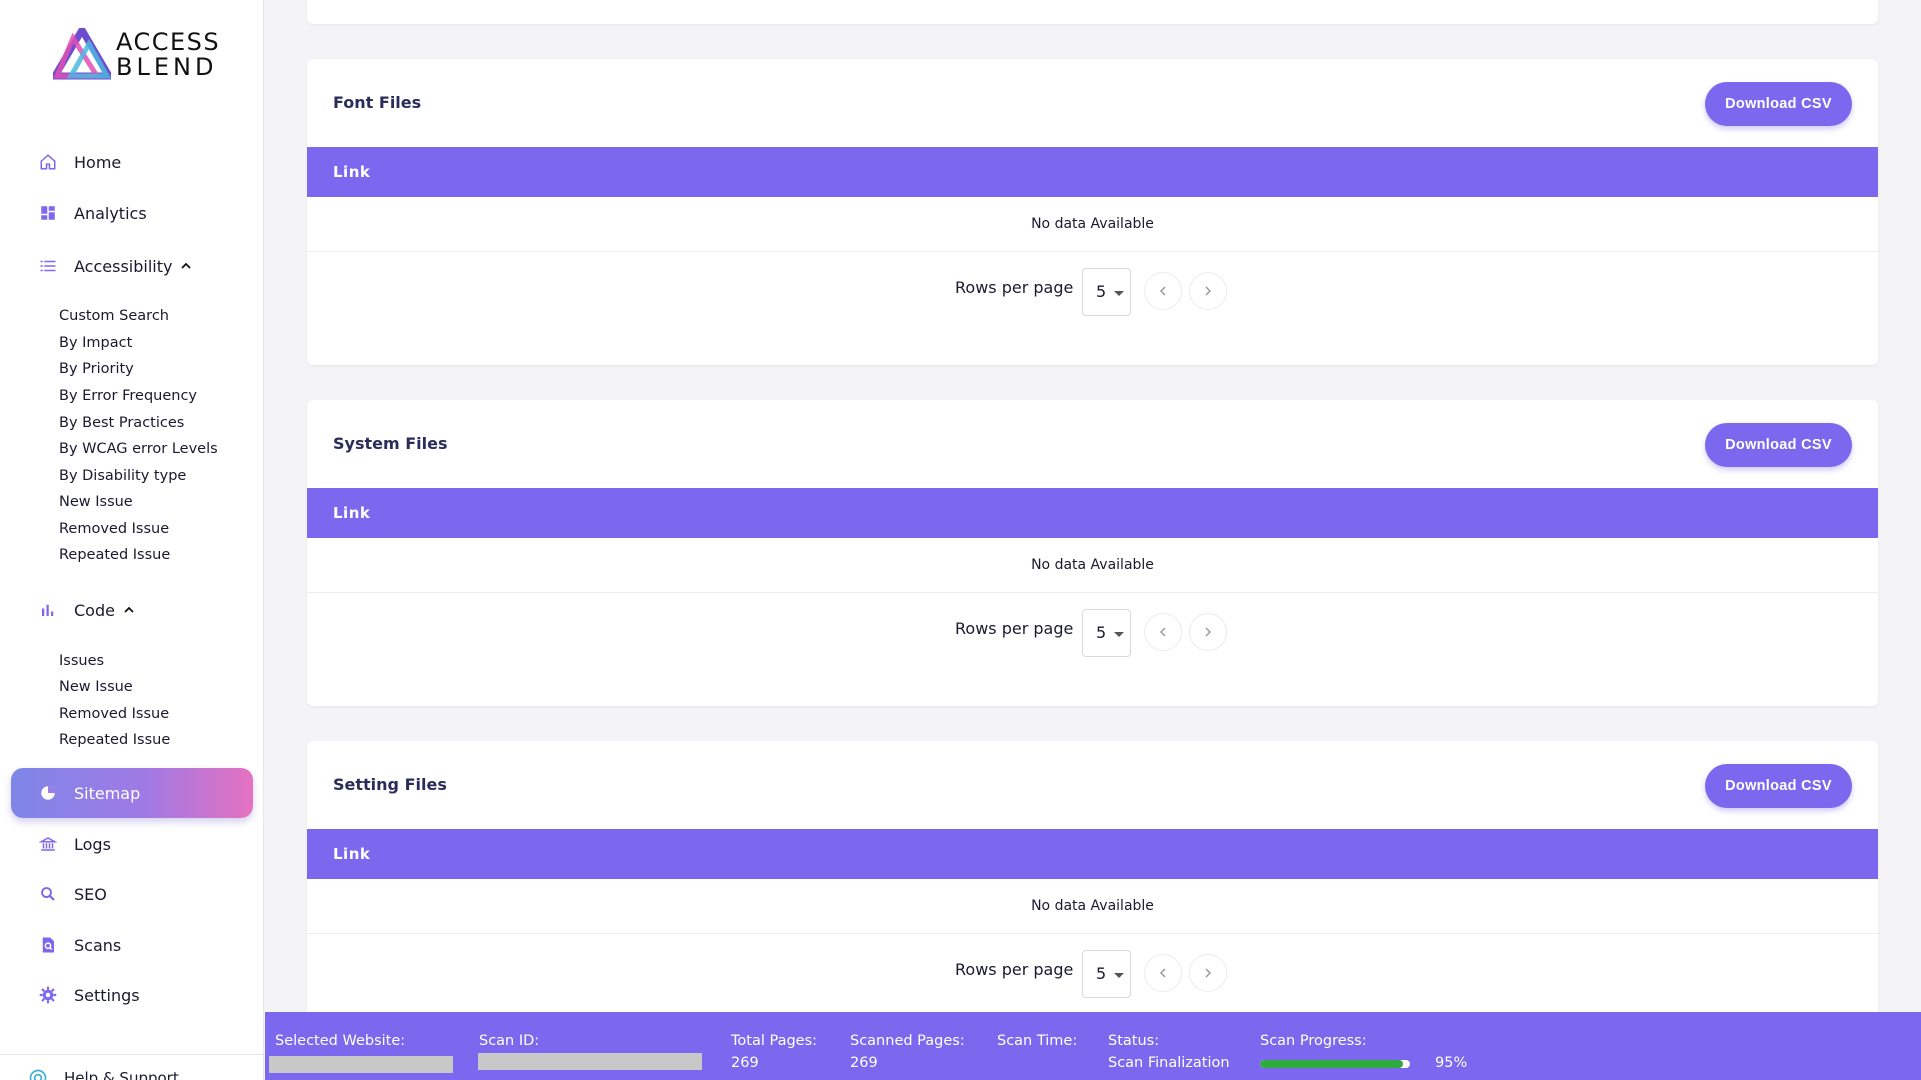 This screenshot has height=1080, width=1921. What do you see at coordinates (361, 1064) in the screenshot?
I see `selected-website-value-redacted` at bounding box center [361, 1064].